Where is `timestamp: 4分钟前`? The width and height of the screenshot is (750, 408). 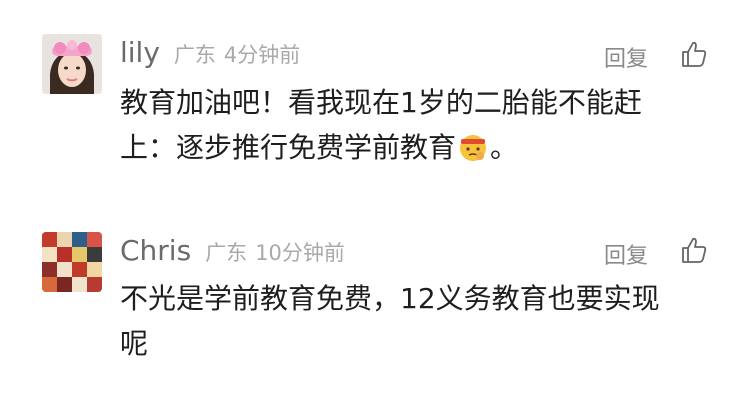
timestamp: 4分钟前 is located at coordinates (262, 55).